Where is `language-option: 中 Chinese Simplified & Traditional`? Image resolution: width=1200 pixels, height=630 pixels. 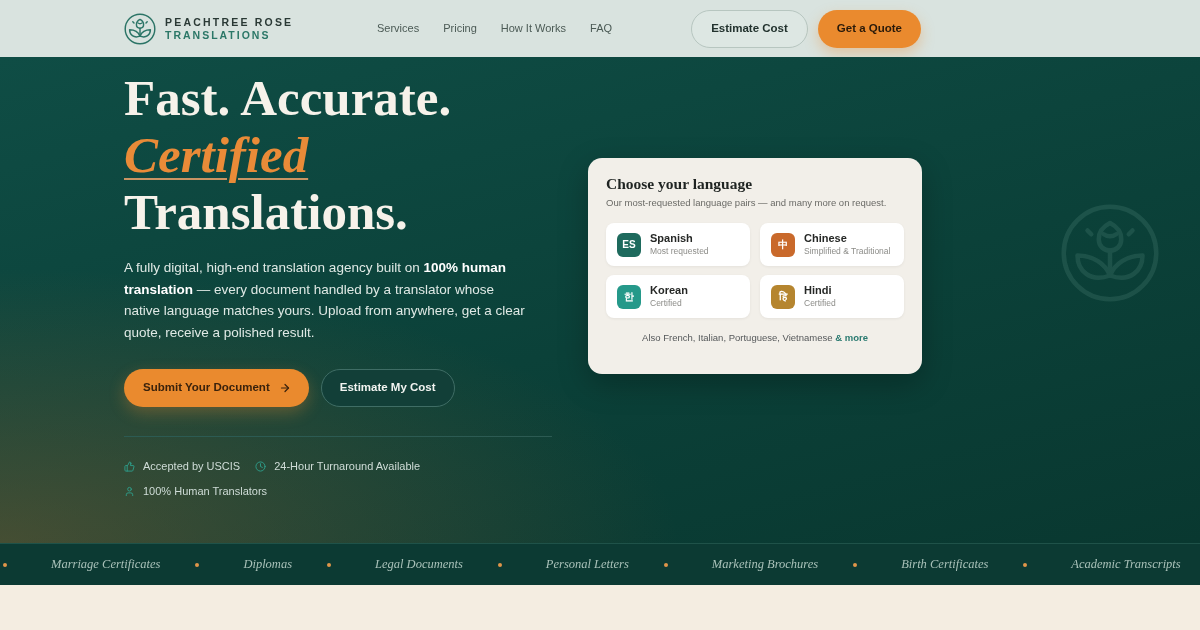 language-option: 中 Chinese Simplified & Traditional is located at coordinates (832, 244).